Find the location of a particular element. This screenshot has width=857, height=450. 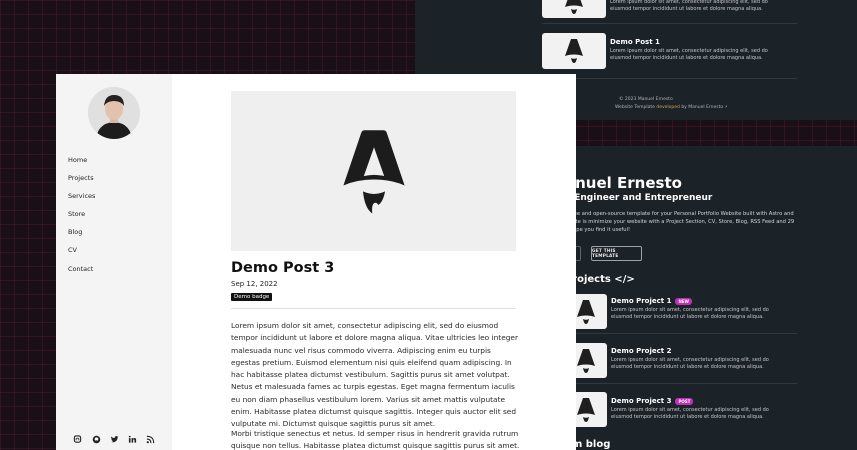

get-template-button: GET THIS TEMPLATE is located at coordinates (616, 253).